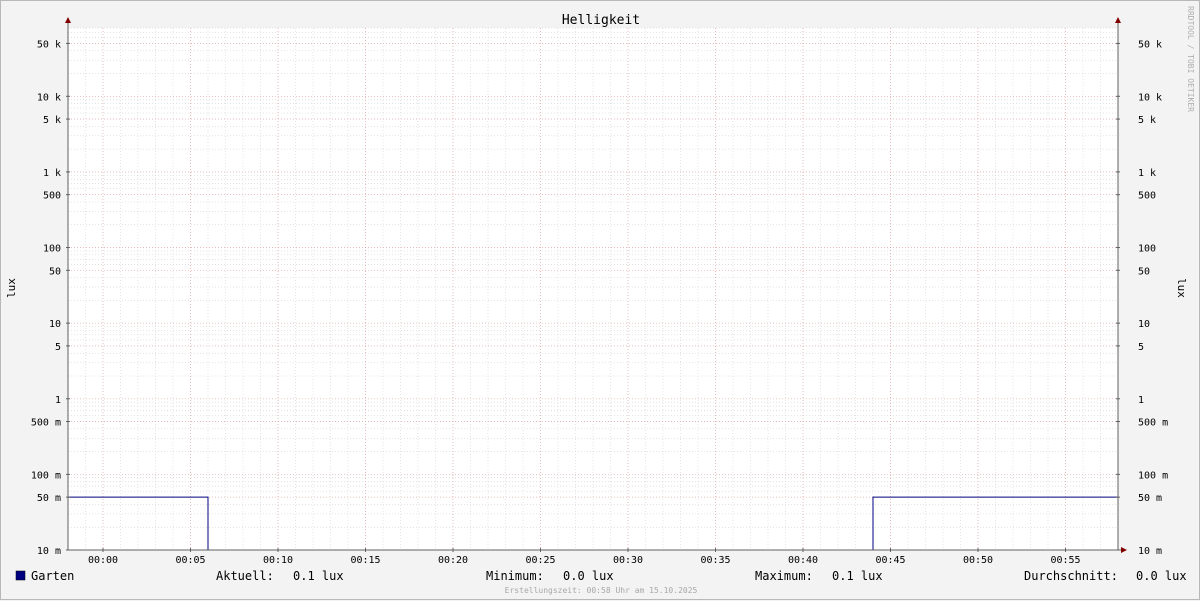 This screenshot has width=1200, height=601. I want to click on x-tick-label: 00:50, so click(978, 560).